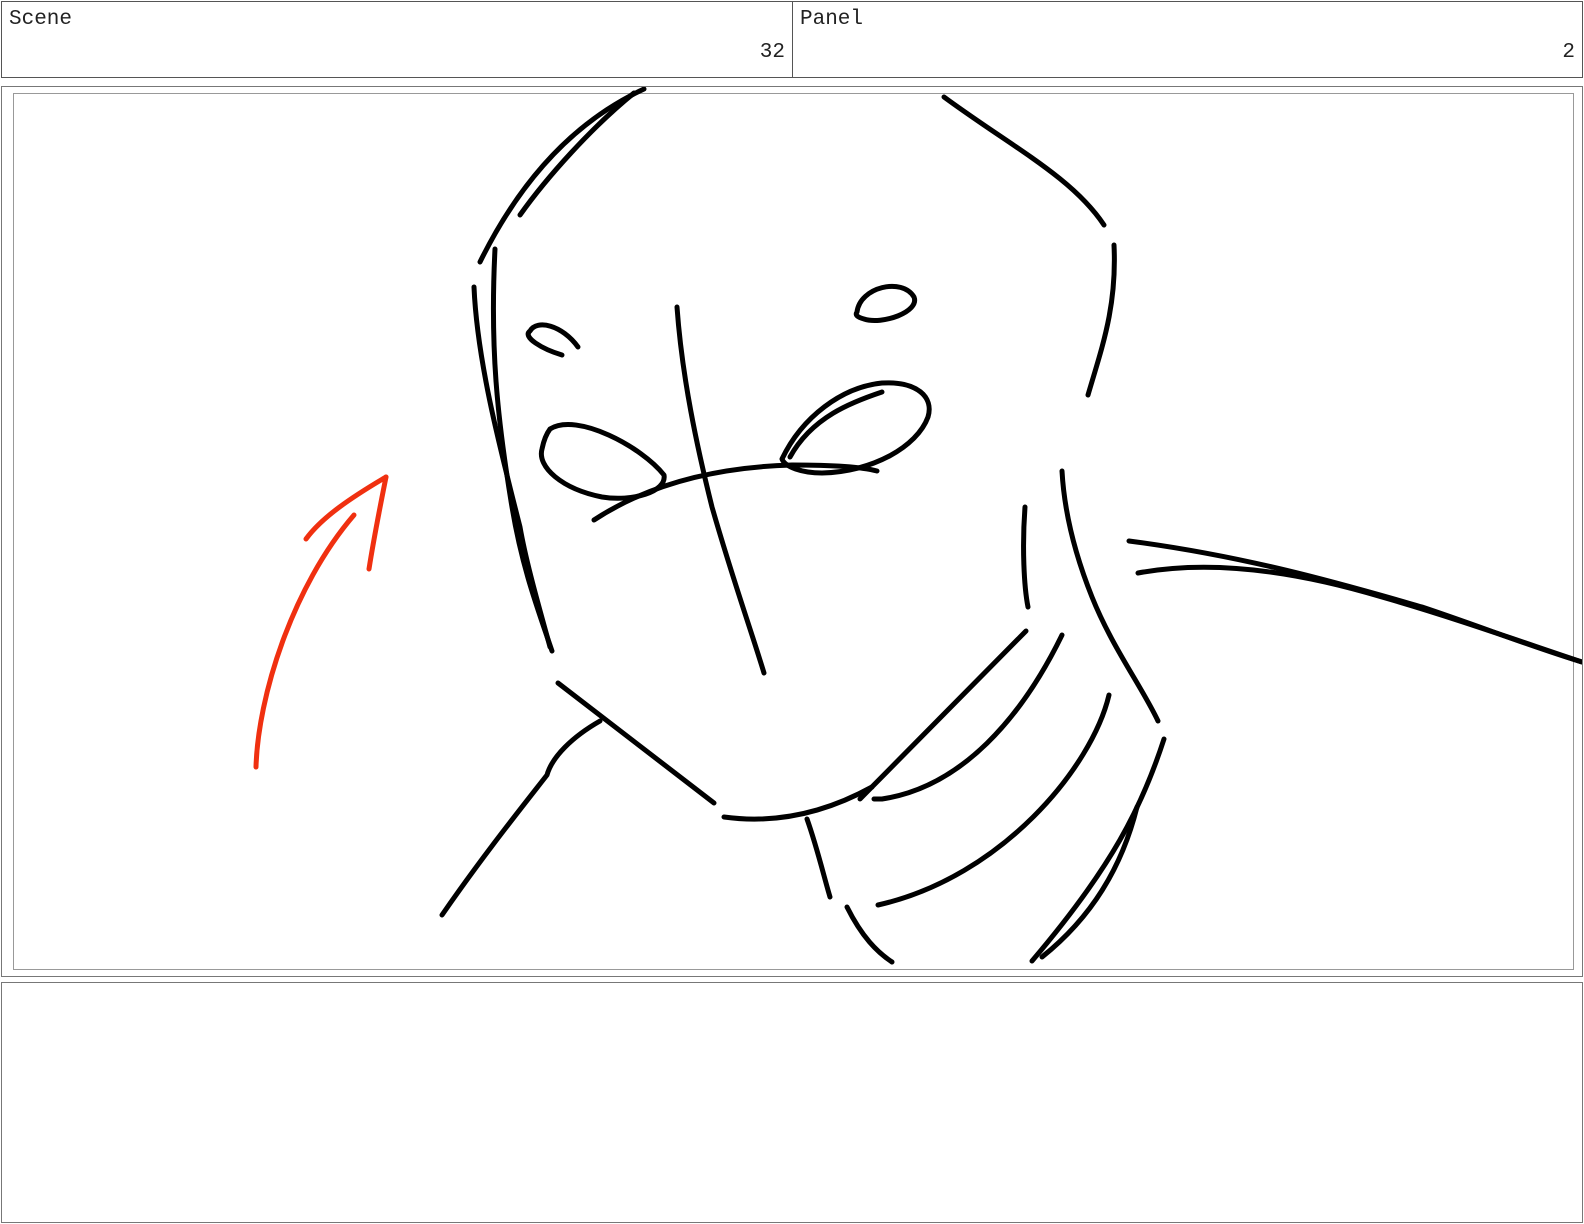  What do you see at coordinates (855, 428) in the screenshot?
I see `right-goggle` at bounding box center [855, 428].